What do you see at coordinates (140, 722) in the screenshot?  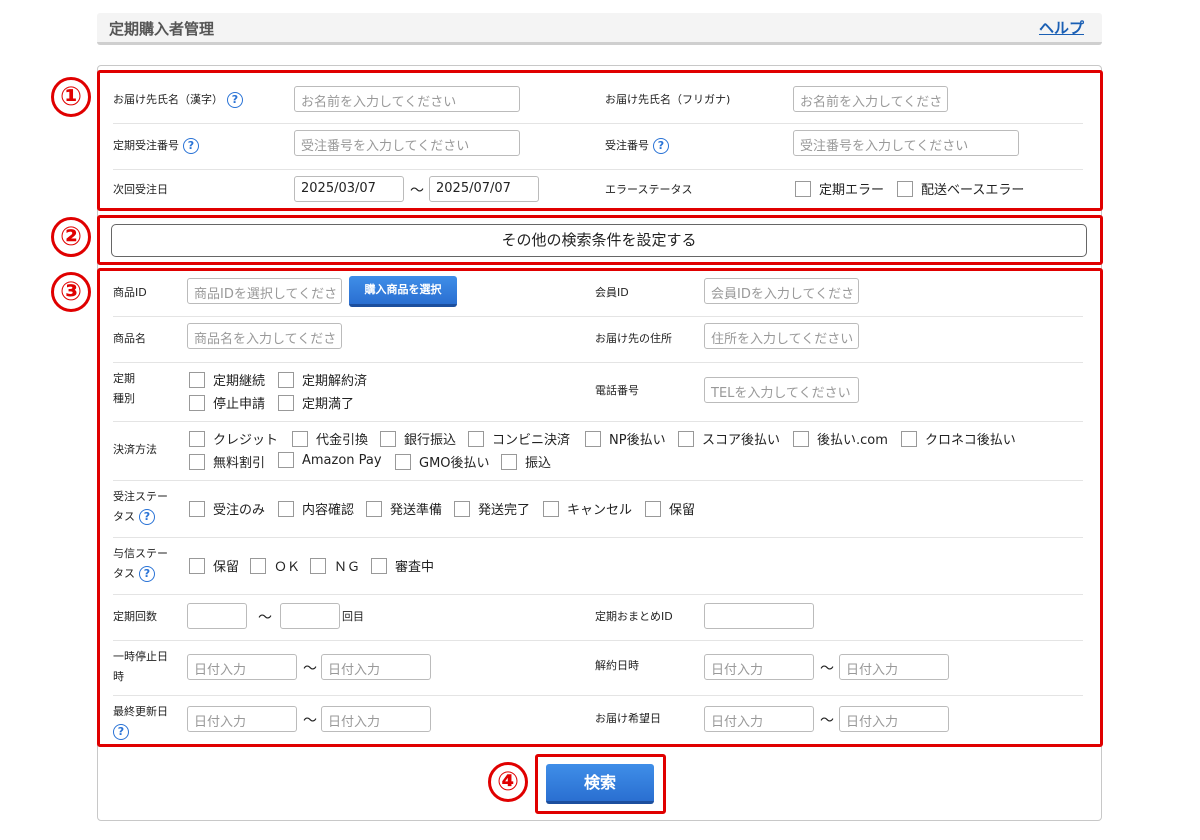 I see `updated-label: 最終更新日?` at bounding box center [140, 722].